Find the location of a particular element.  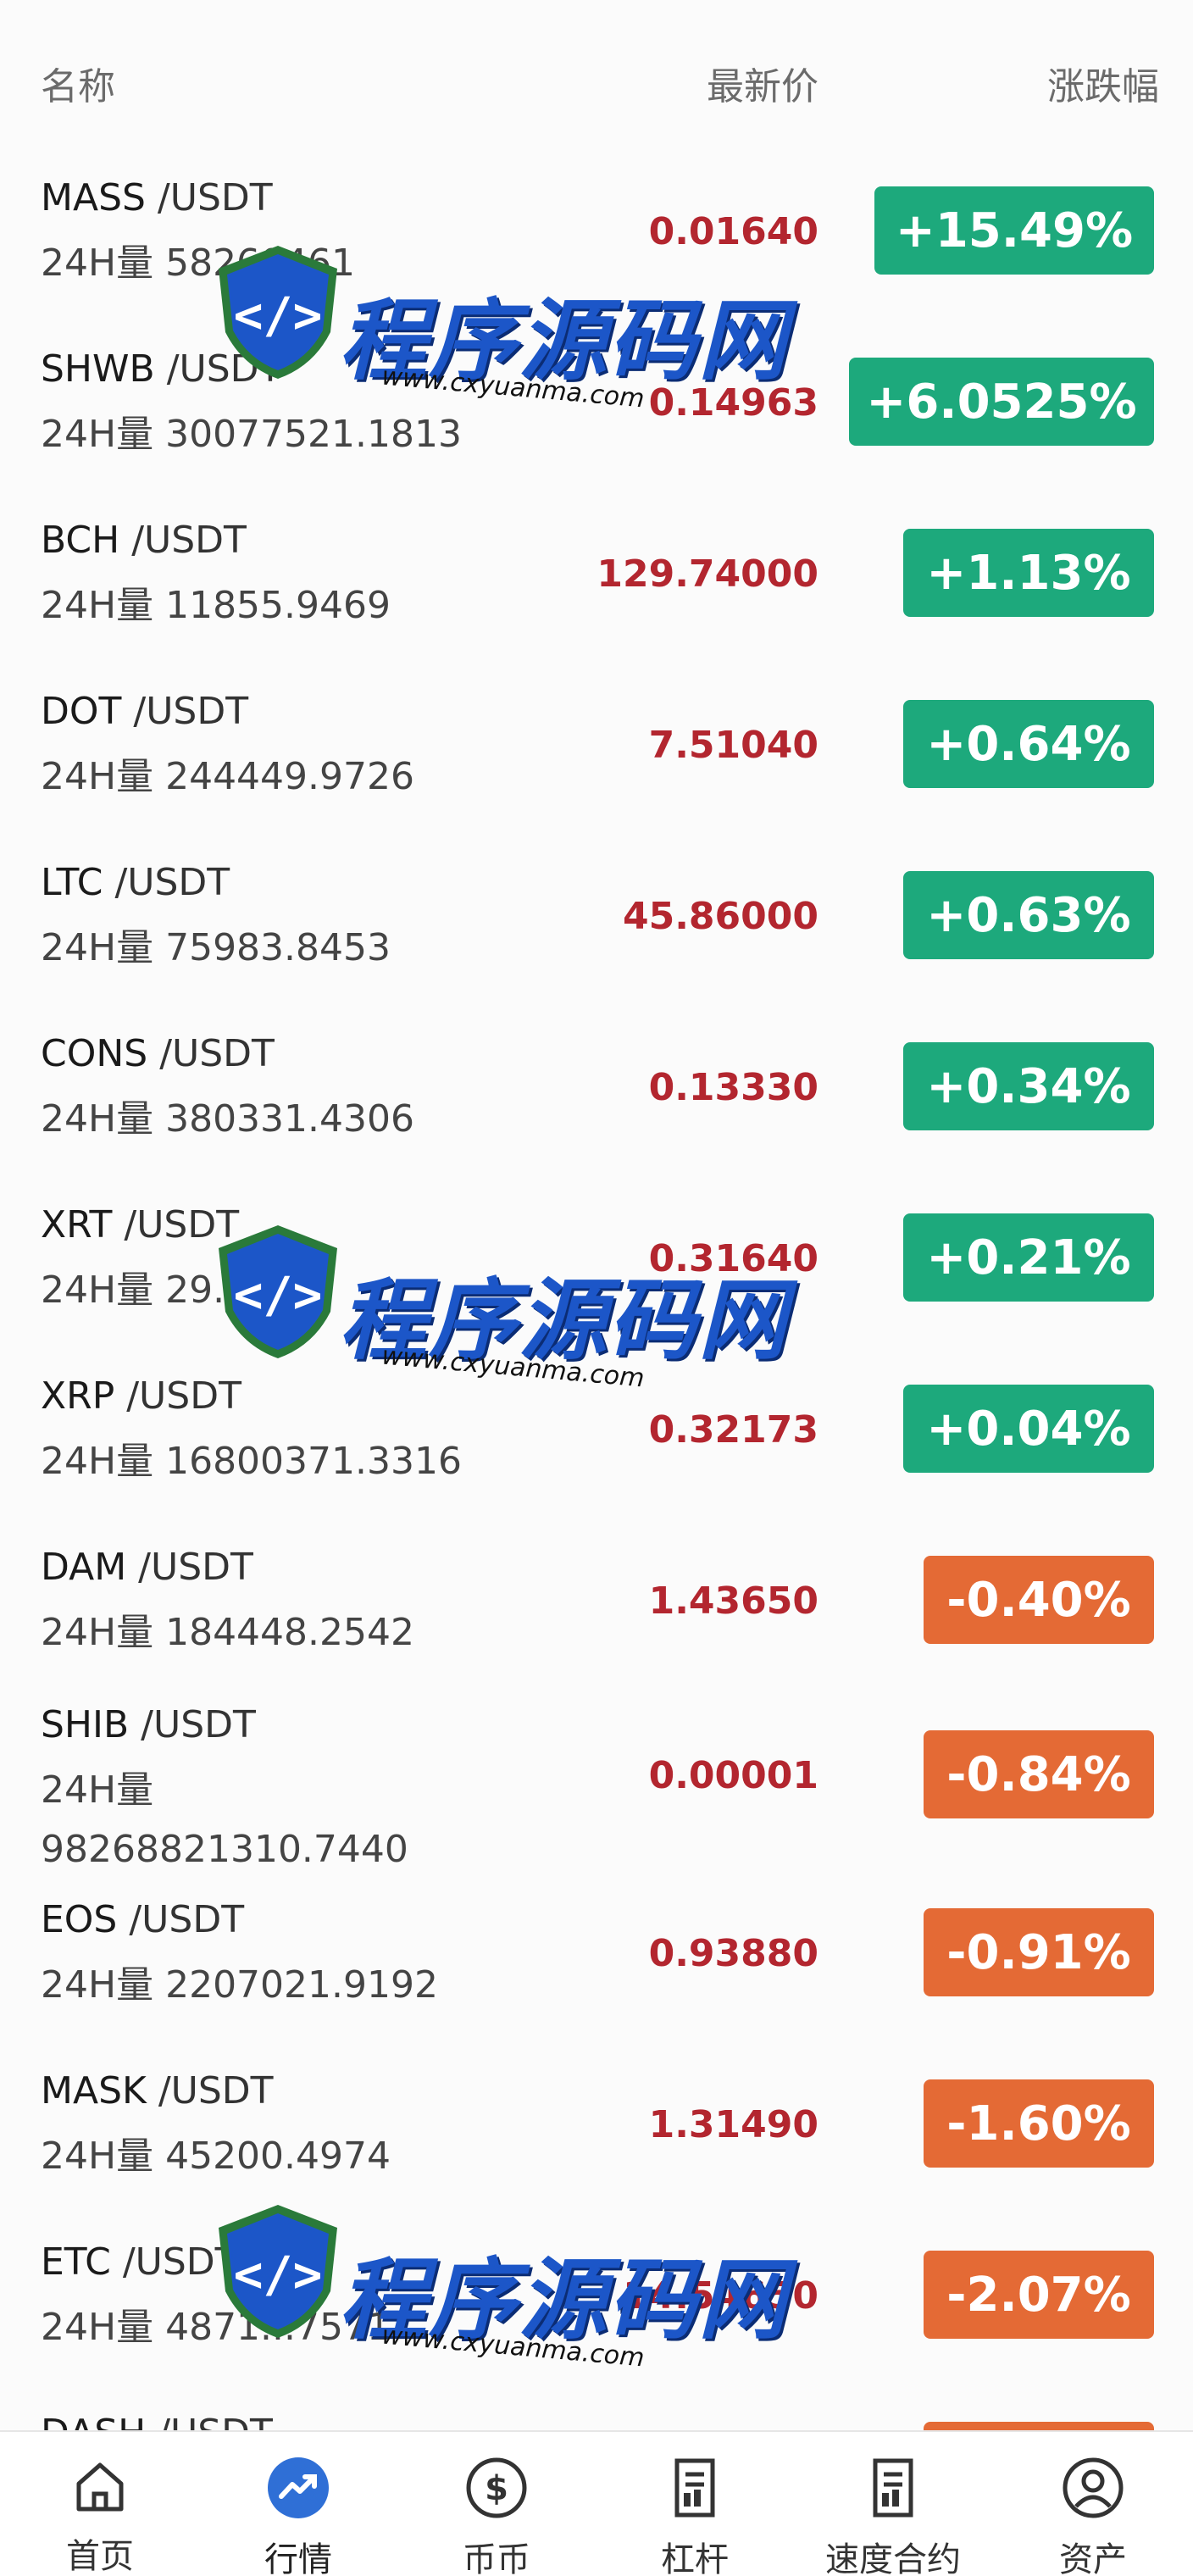

change-badge is located at coordinates (1039, 2426).